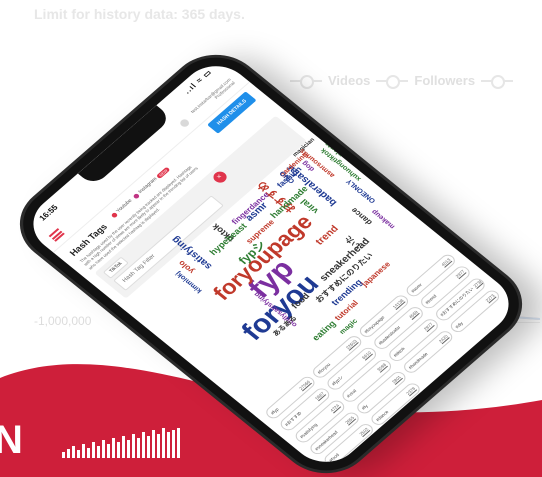 This screenshot has height=477, width=542. Describe the element at coordinates (383, 219) in the screenshot. I see `word-cloud-tag: makeup` at that location.